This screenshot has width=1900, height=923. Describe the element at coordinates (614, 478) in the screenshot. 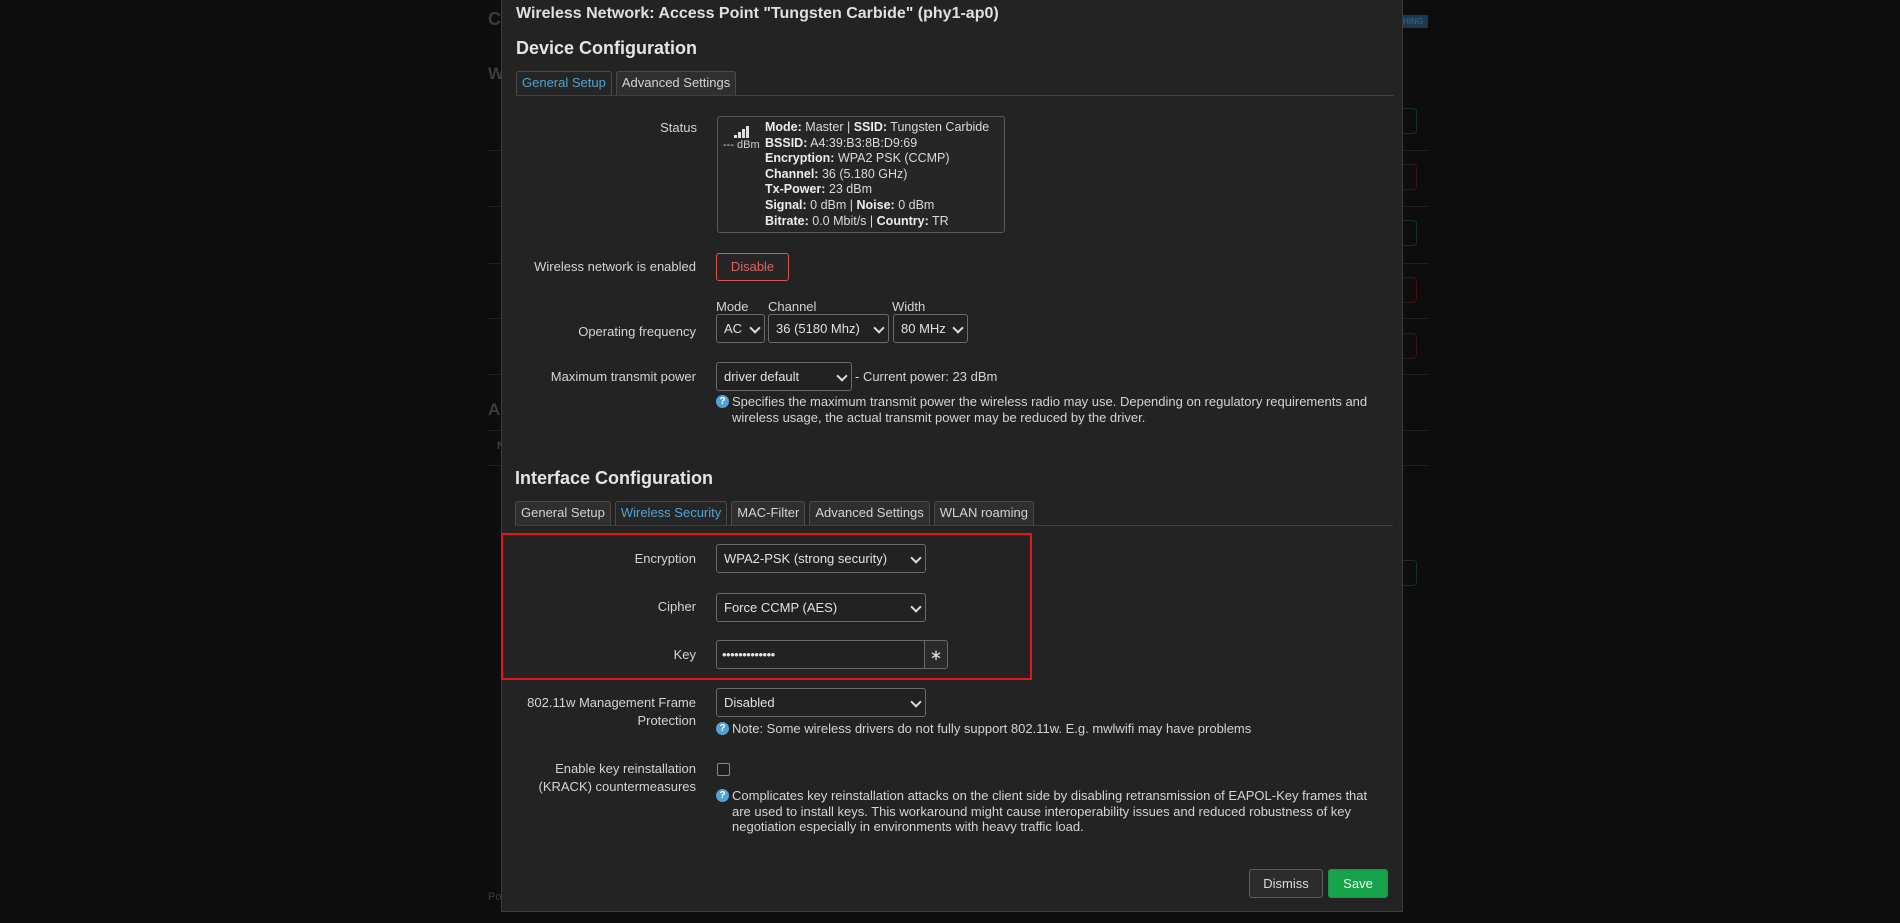

I see `interface-config-title: Interface Configuration` at that location.